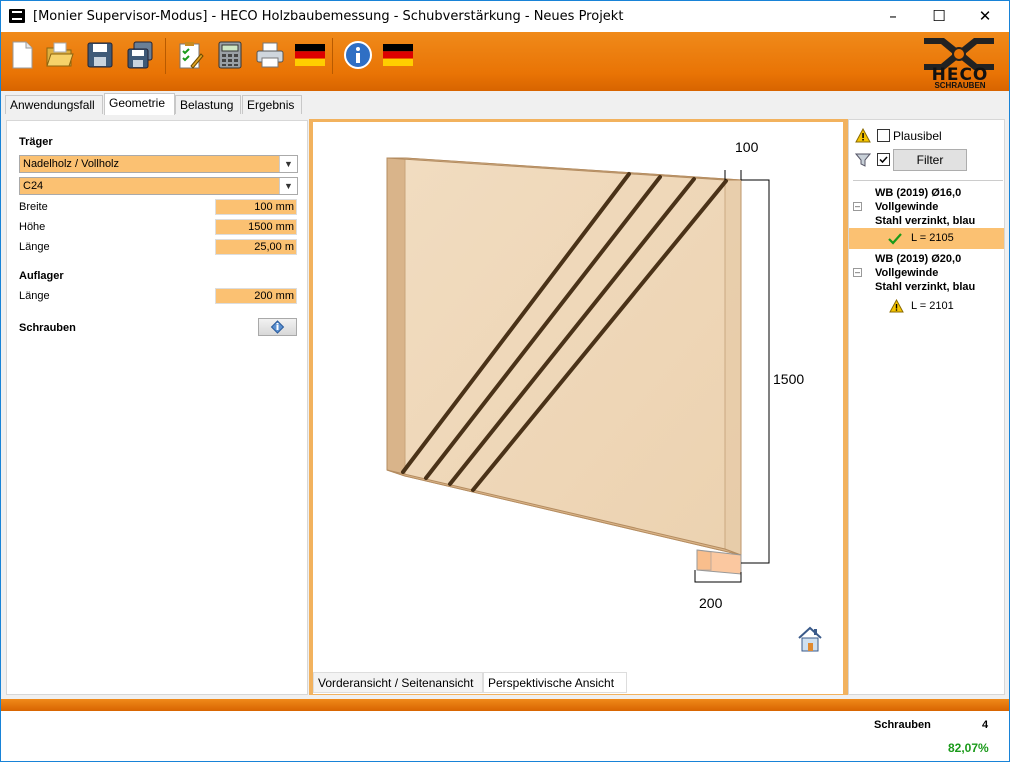 This screenshot has height=762, width=1010. What do you see at coordinates (60, 55) in the screenshot?
I see `open-folder-icon` at bounding box center [60, 55].